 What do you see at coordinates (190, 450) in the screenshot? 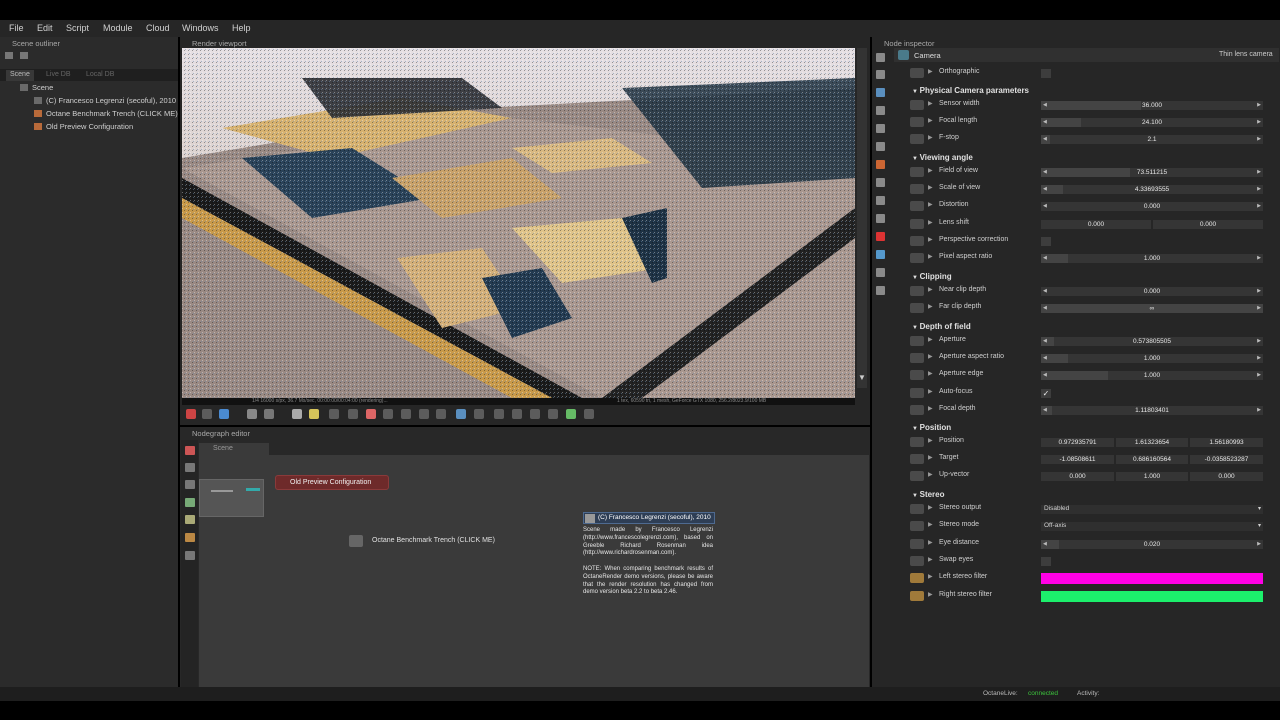
I see `node-icon` at bounding box center [190, 450].